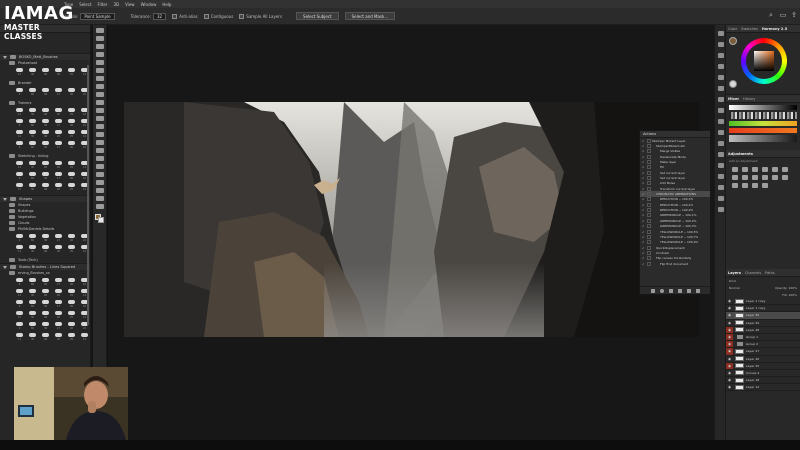 The height and width of the screenshot is (450, 800). What do you see at coordinates (649, 134) in the screenshot?
I see `actions-tab: Actions` at bounding box center [649, 134].